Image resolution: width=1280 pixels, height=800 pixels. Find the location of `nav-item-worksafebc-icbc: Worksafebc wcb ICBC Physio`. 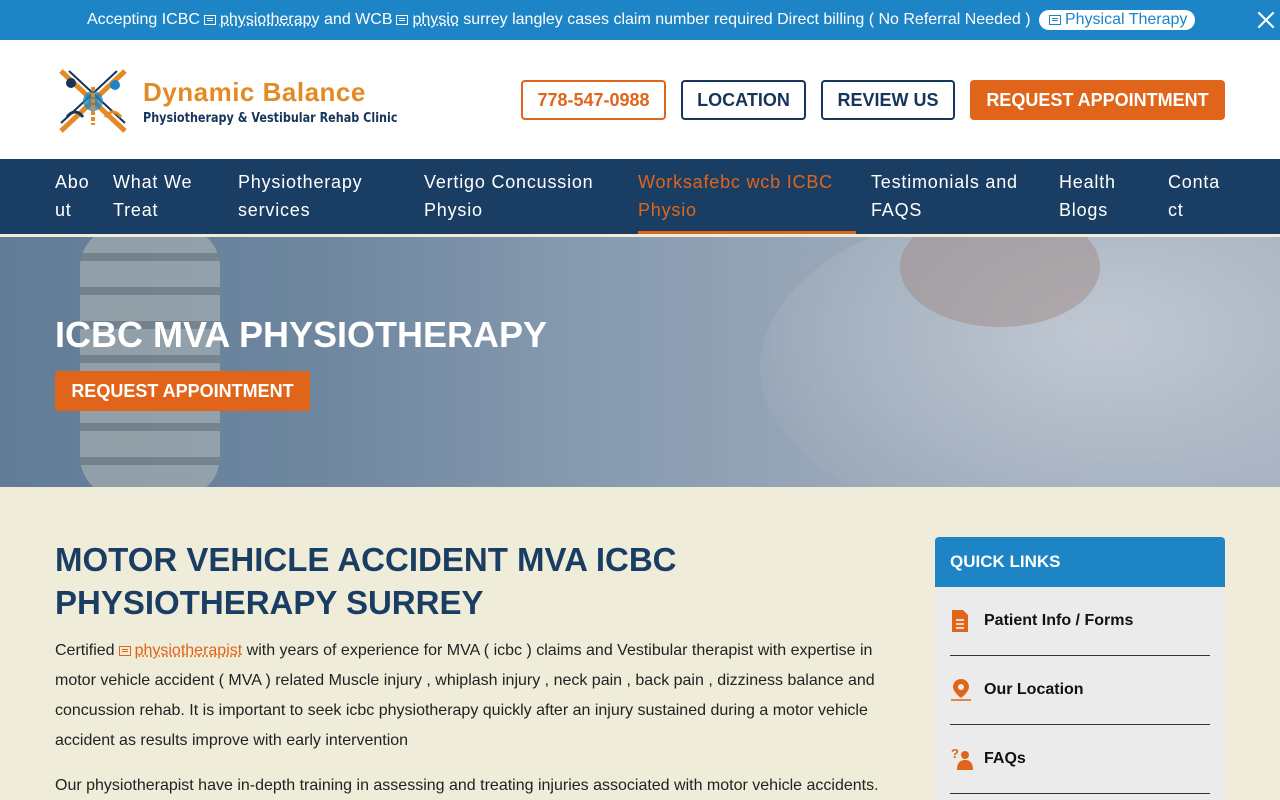

nav-item-worksafebc-icbc: Worksafebc wcb ICBC Physio is located at coordinates (735, 196).